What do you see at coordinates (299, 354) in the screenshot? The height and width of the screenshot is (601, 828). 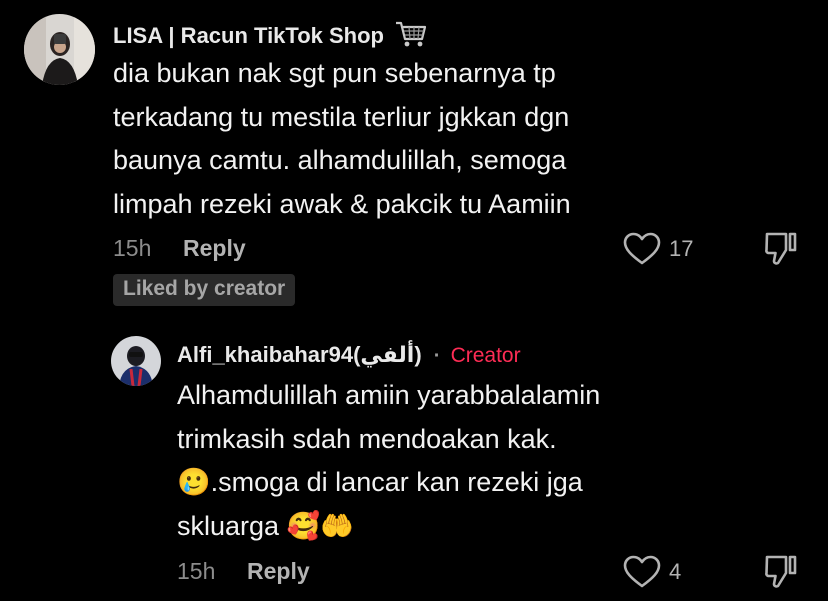 I see `reply-username-text: Alfi_khaibahar94(ألفي)` at bounding box center [299, 354].